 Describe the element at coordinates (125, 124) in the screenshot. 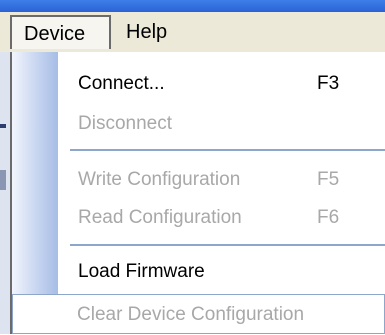

I see `menu-item-disconnect: Disconnect` at that location.